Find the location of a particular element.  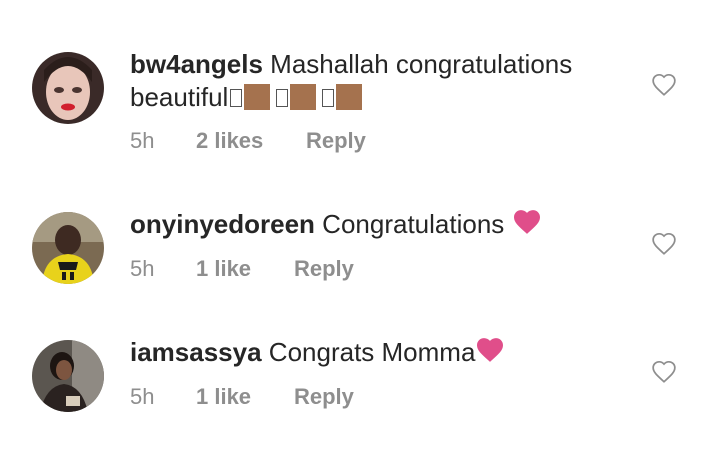

comment-text: onyinyedoreen Congratulations is located at coordinates (380, 225).